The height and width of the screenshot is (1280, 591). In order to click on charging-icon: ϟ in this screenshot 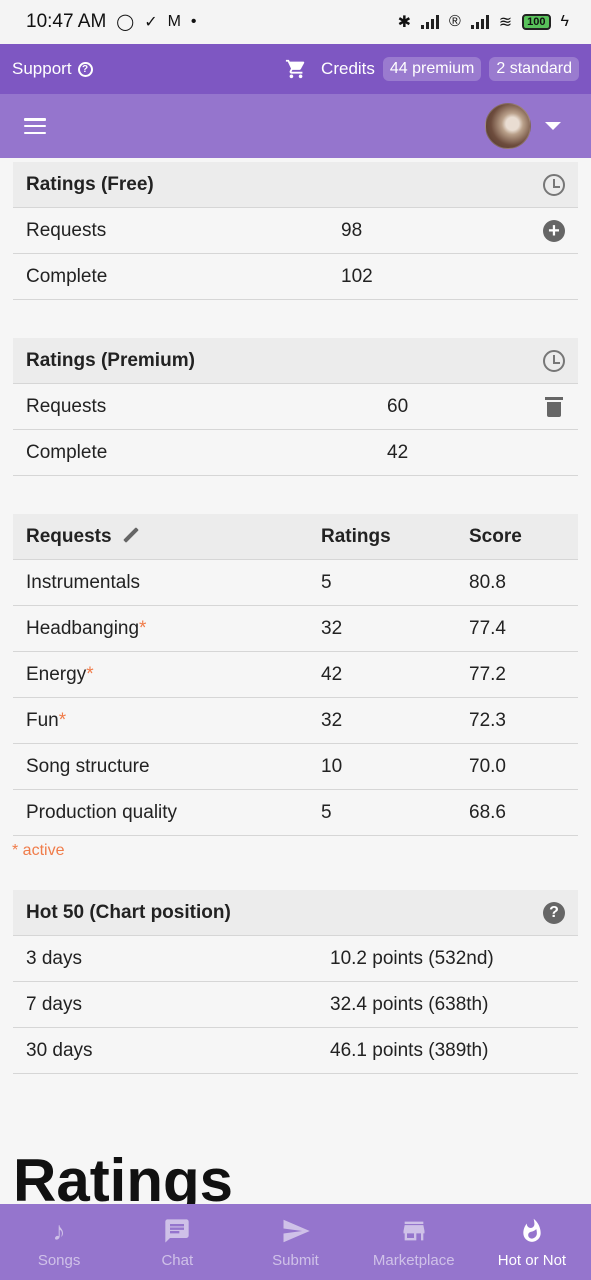, I will do `click(564, 21)`.